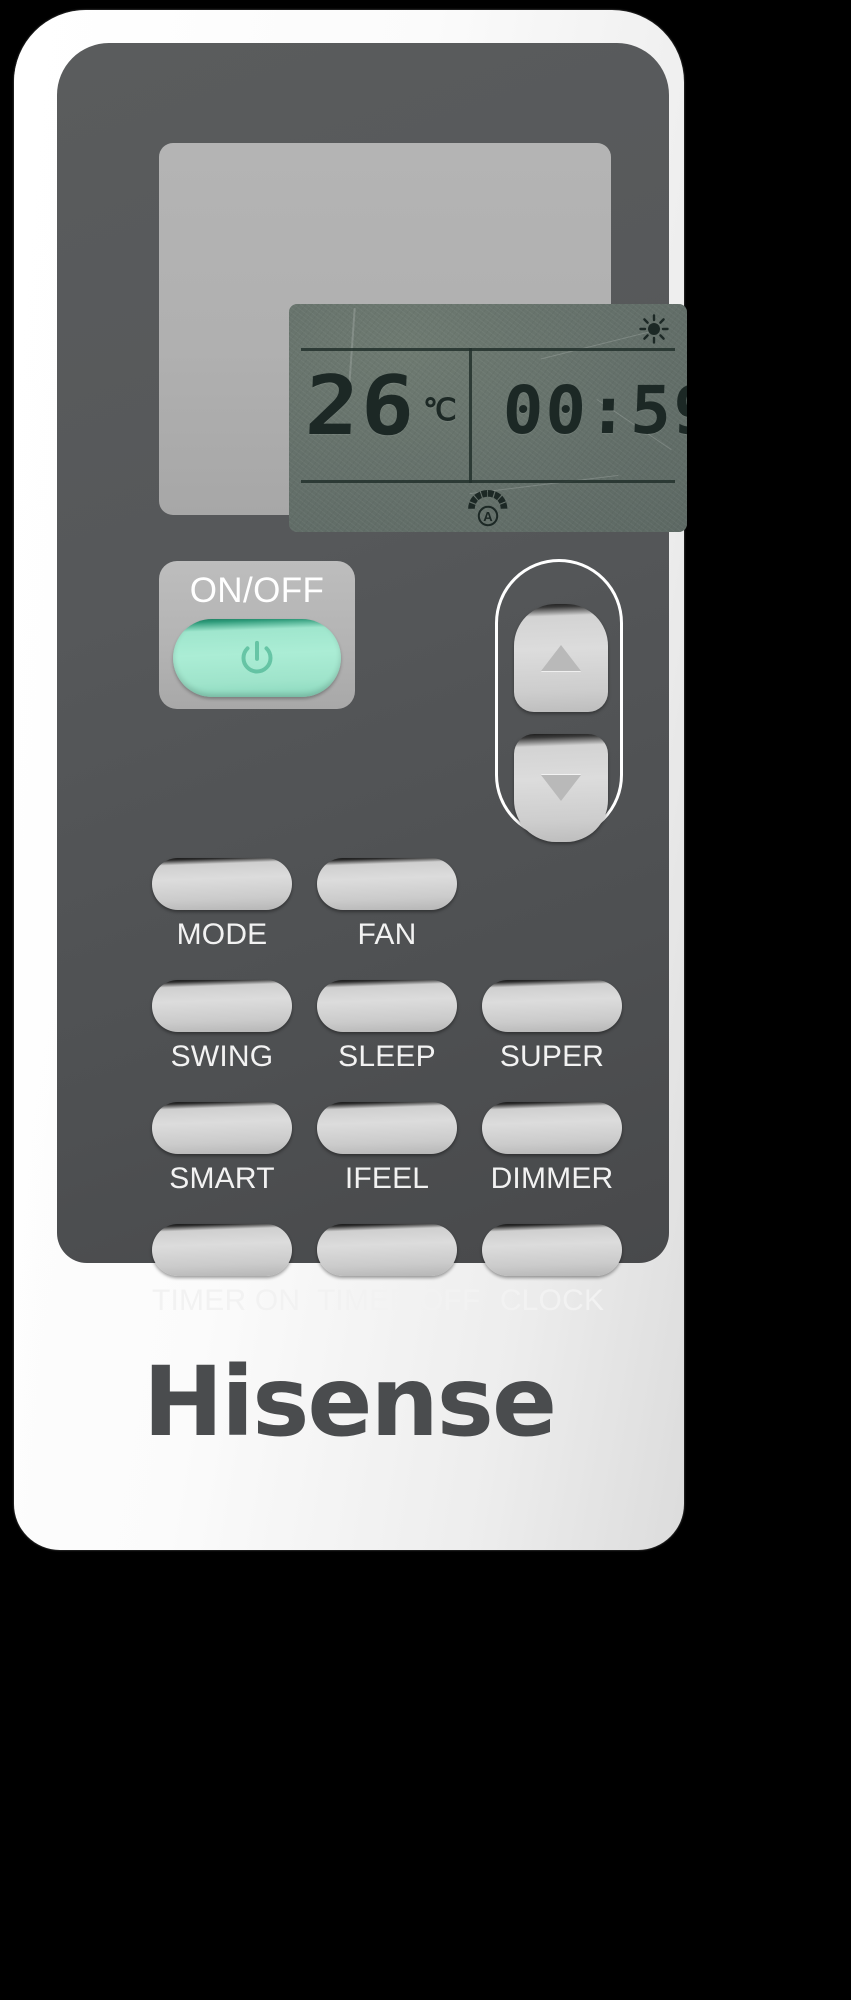 The width and height of the screenshot is (851, 2000). What do you see at coordinates (222, 1128) in the screenshot?
I see `smart-button` at bounding box center [222, 1128].